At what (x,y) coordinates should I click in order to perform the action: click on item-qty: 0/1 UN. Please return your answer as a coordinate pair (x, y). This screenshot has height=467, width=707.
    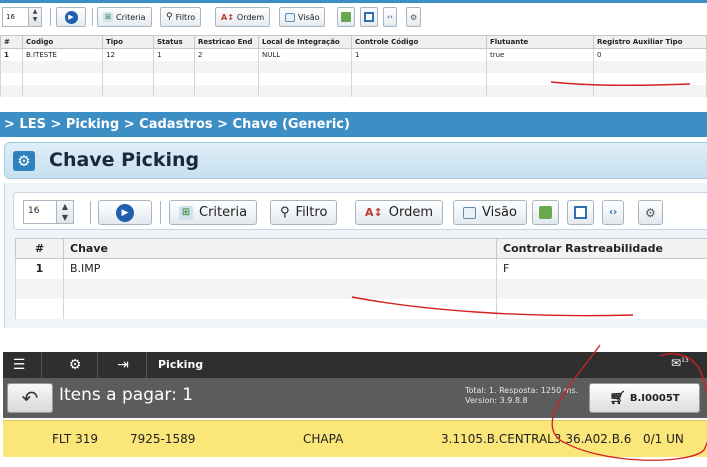
    Looking at the image, I should click on (663, 439).